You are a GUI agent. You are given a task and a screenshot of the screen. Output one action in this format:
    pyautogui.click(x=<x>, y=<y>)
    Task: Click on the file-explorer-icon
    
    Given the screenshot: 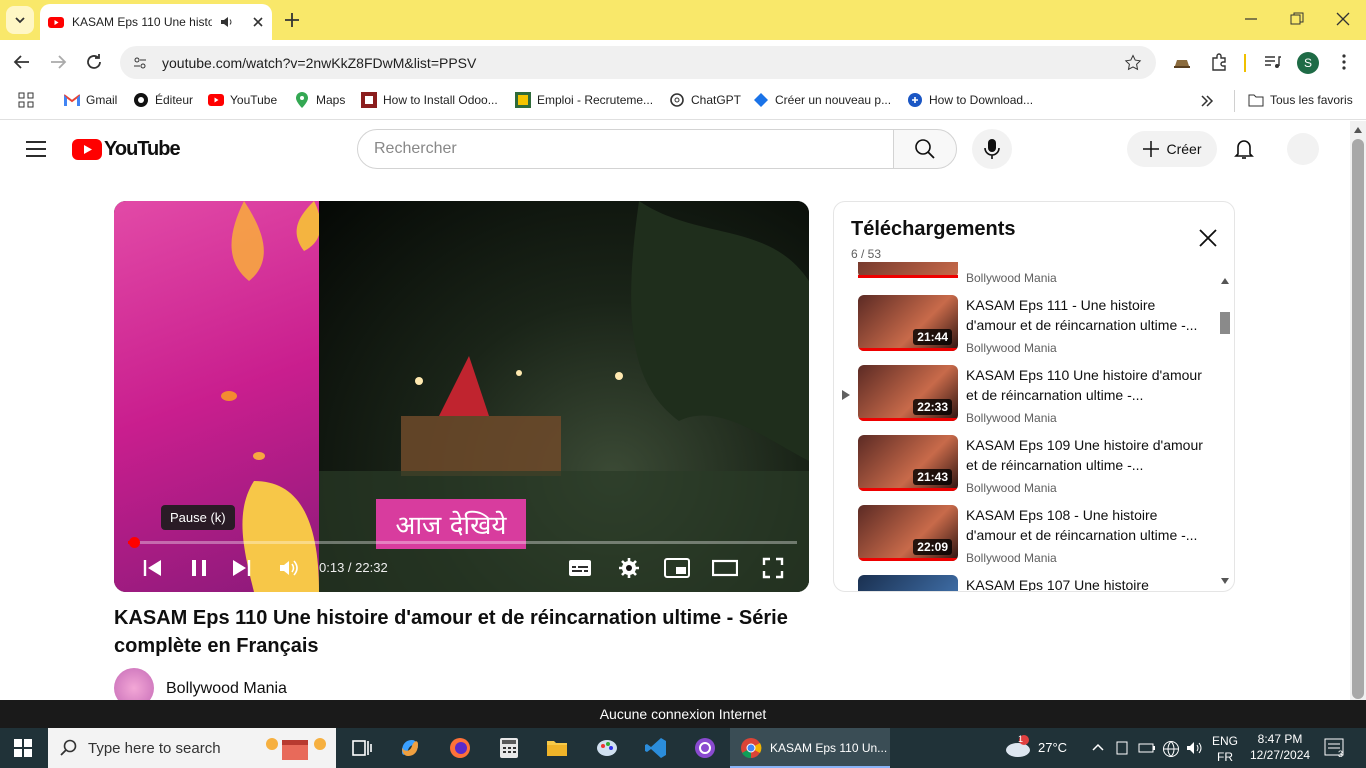 What is the action you would take?
    pyautogui.click(x=557, y=748)
    